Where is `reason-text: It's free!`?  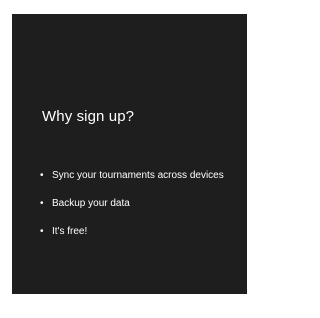
reason-text: It's free! is located at coordinates (70, 231).